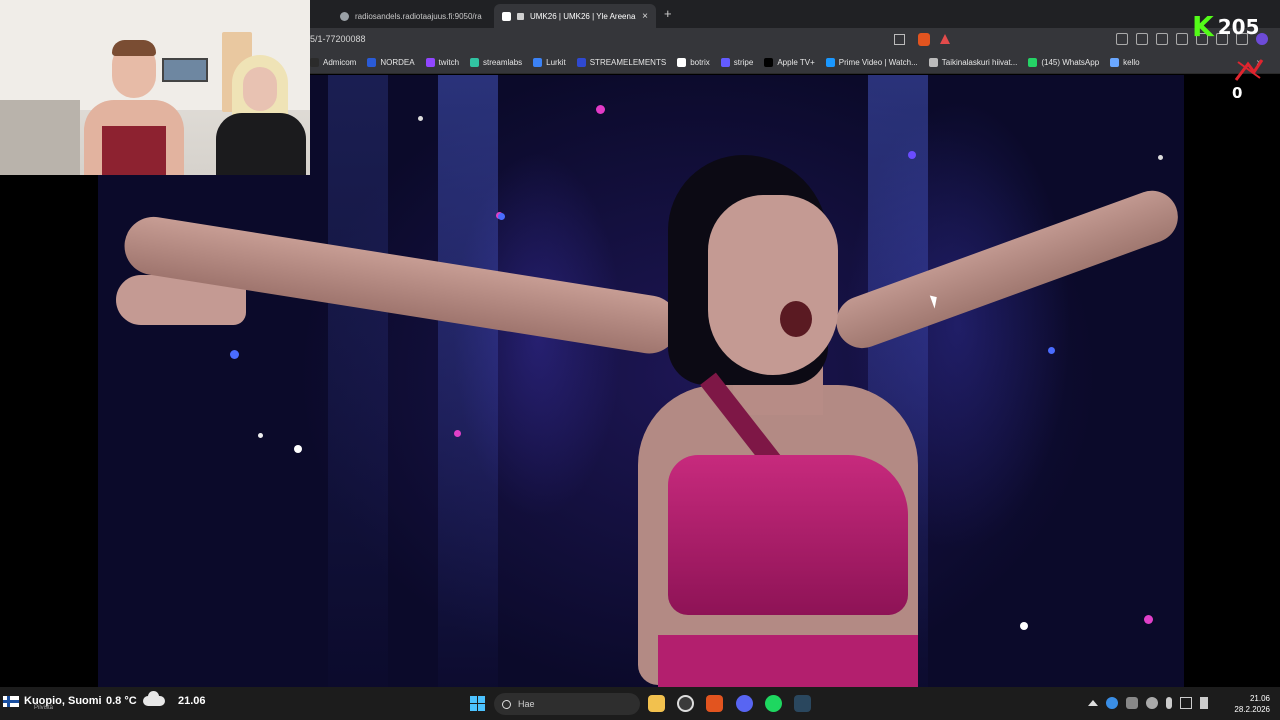  Describe the element at coordinates (1070, 62) in the screenshot. I see `bookmark-label: (145) WhatsApp` at that location.